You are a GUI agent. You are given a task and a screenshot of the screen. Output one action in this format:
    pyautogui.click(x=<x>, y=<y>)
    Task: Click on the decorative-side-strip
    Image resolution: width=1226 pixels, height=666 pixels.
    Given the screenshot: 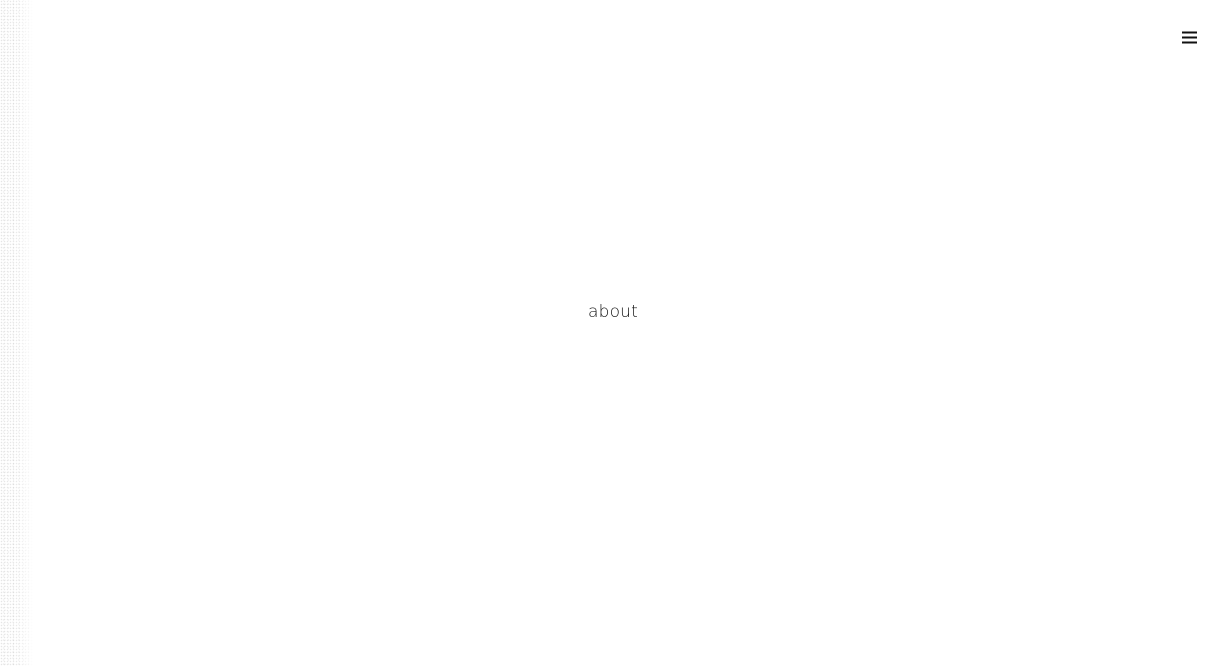 What is the action you would take?
    pyautogui.click(x=17, y=333)
    